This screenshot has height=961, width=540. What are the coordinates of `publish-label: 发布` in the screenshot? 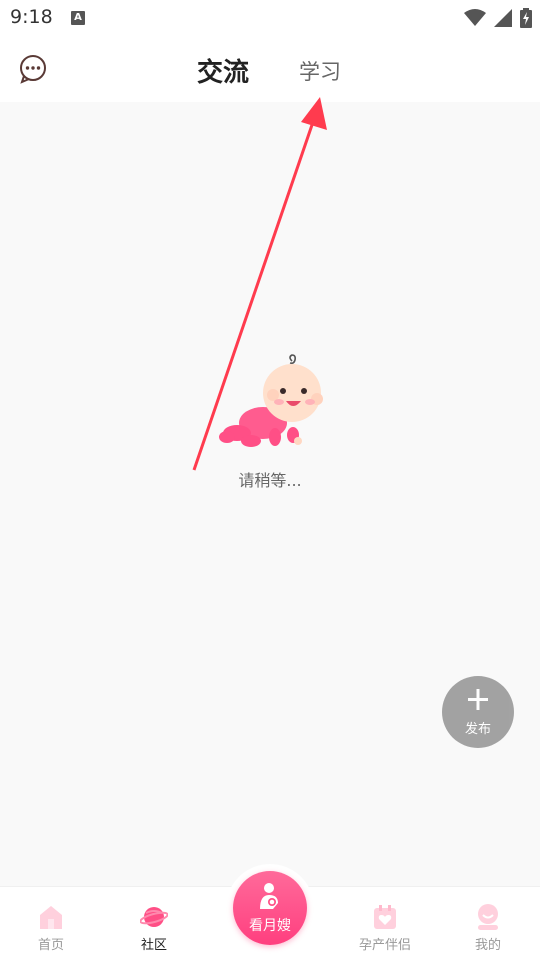 It's located at (477, 729).